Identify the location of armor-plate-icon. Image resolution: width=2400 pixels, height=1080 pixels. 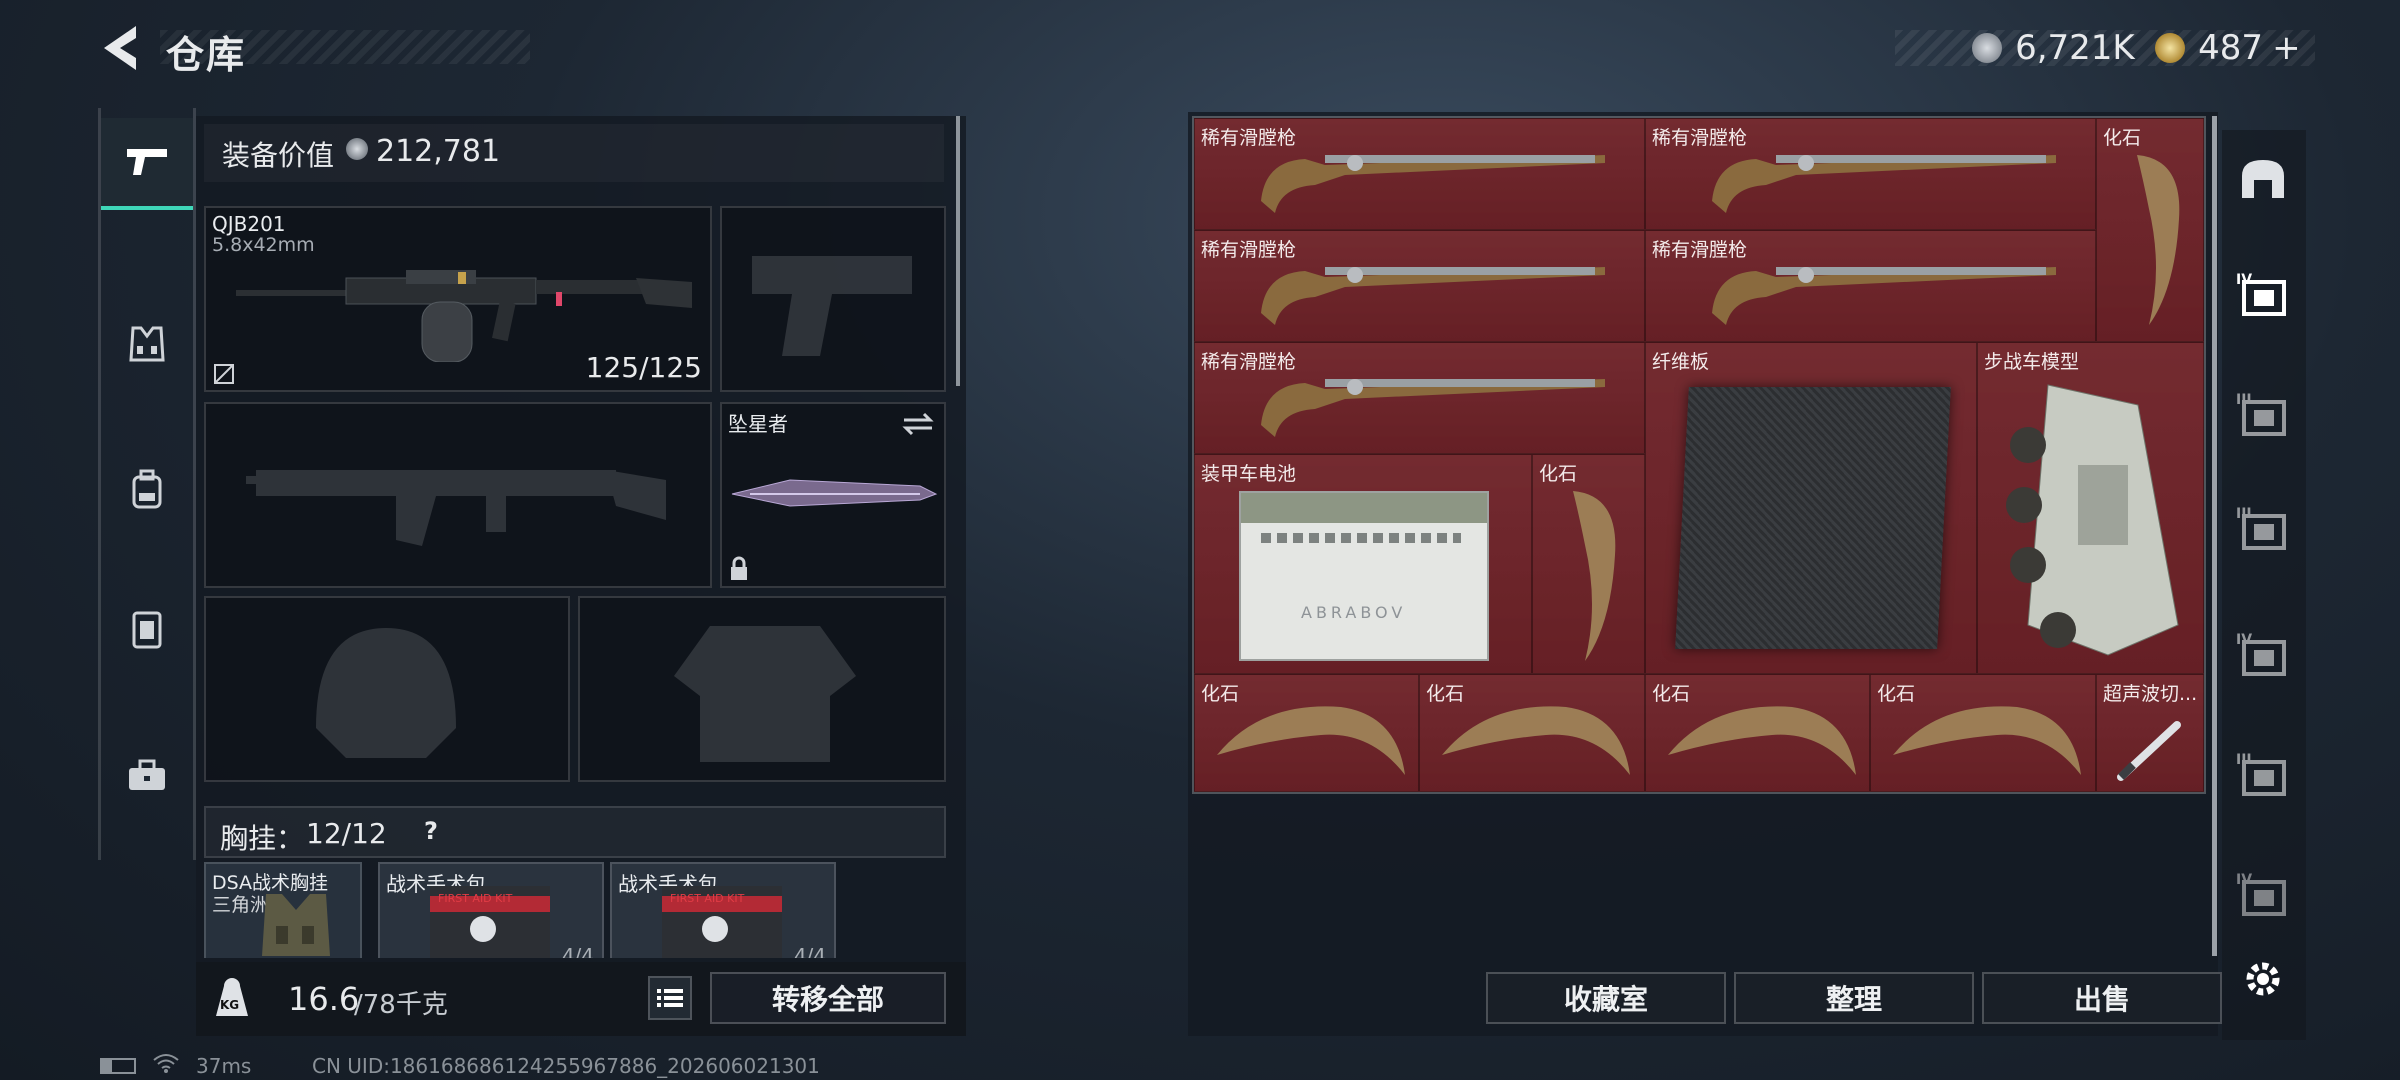
(147, 630).